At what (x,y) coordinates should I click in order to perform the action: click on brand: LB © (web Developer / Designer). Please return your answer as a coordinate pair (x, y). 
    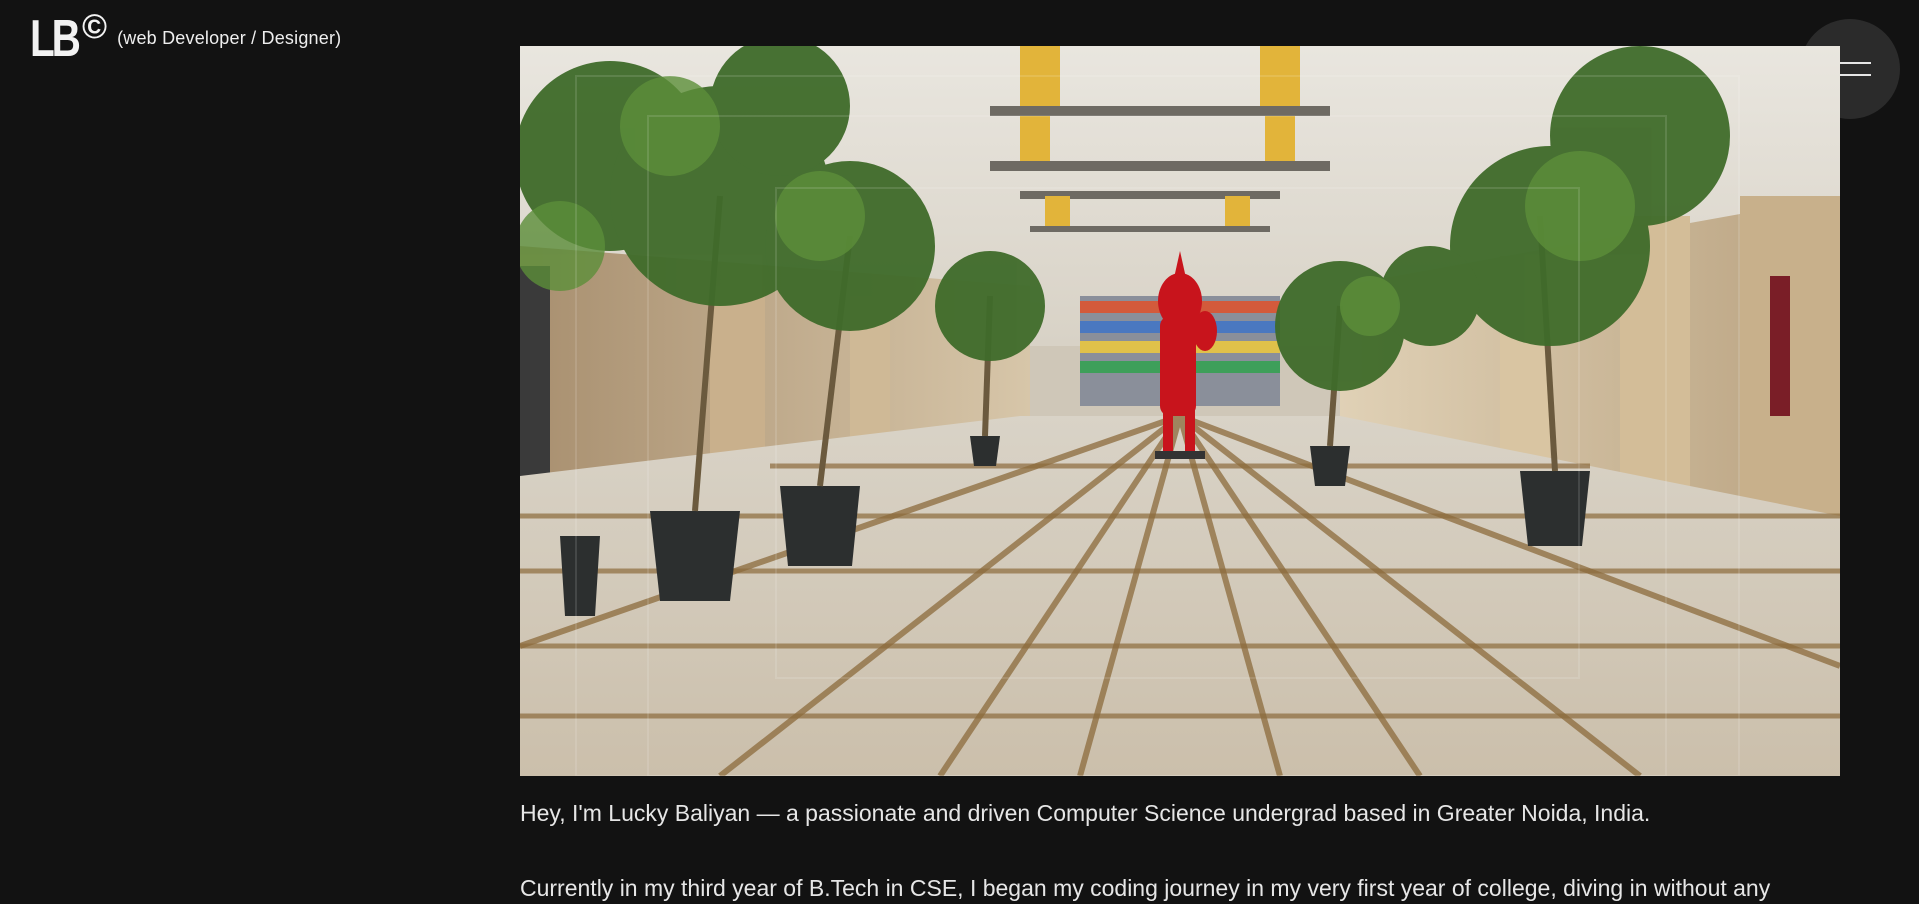
    Looking at the image, I should click on (186, 39).